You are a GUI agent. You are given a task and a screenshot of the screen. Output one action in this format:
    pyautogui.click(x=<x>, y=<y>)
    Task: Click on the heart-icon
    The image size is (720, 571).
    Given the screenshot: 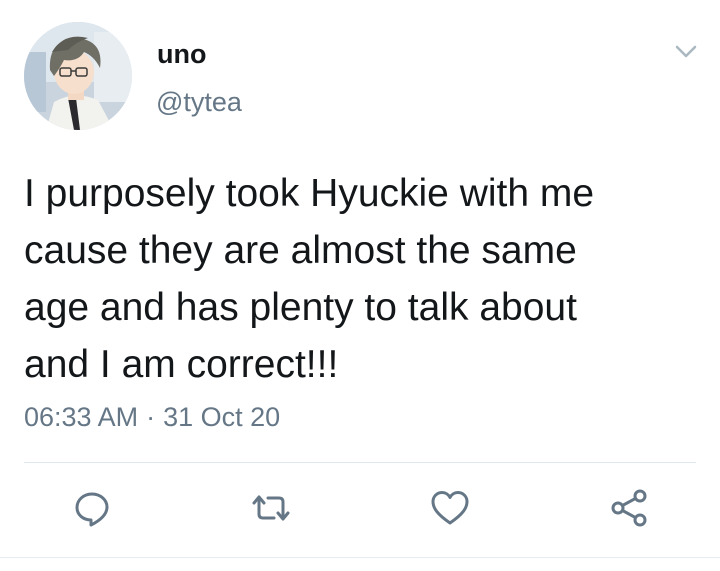 What is the action you would take?
    pyautogui.click(x=450, y=510)
    